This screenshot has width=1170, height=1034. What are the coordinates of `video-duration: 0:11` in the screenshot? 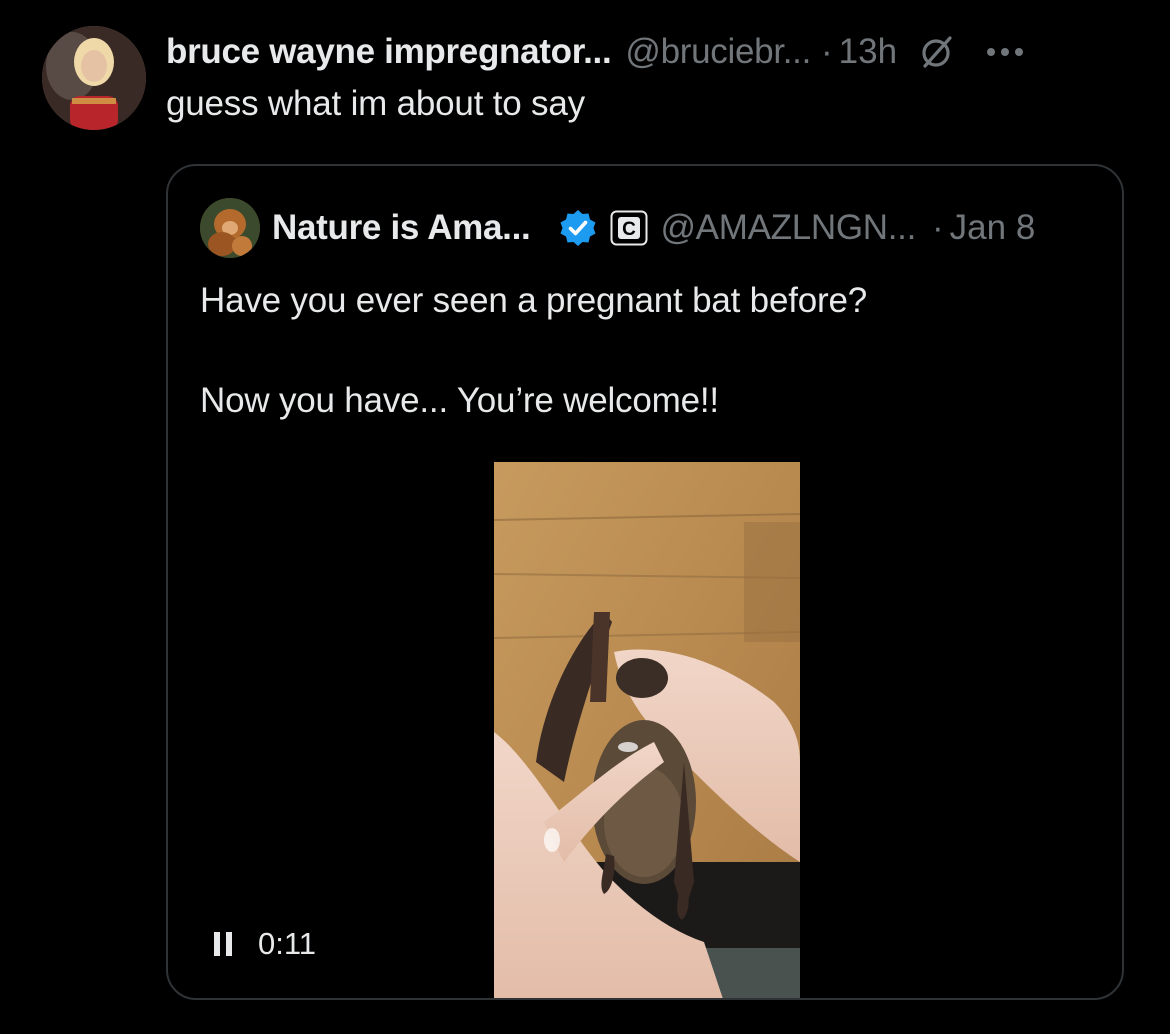 It's located at (287, 943).